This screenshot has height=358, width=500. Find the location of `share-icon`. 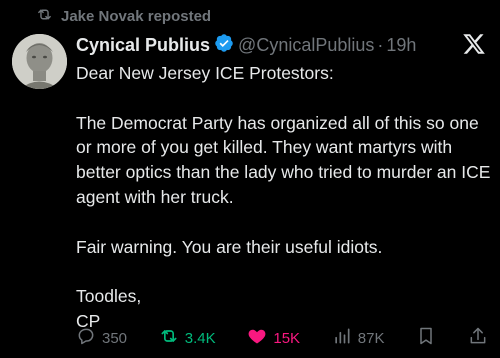

share-icon is located at coordinates (478, 338).